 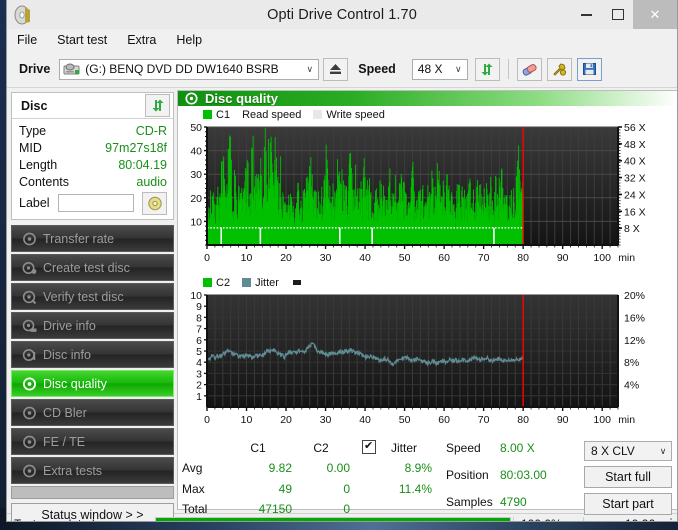 I want to click on tools-button, so click(x=559, y=69).